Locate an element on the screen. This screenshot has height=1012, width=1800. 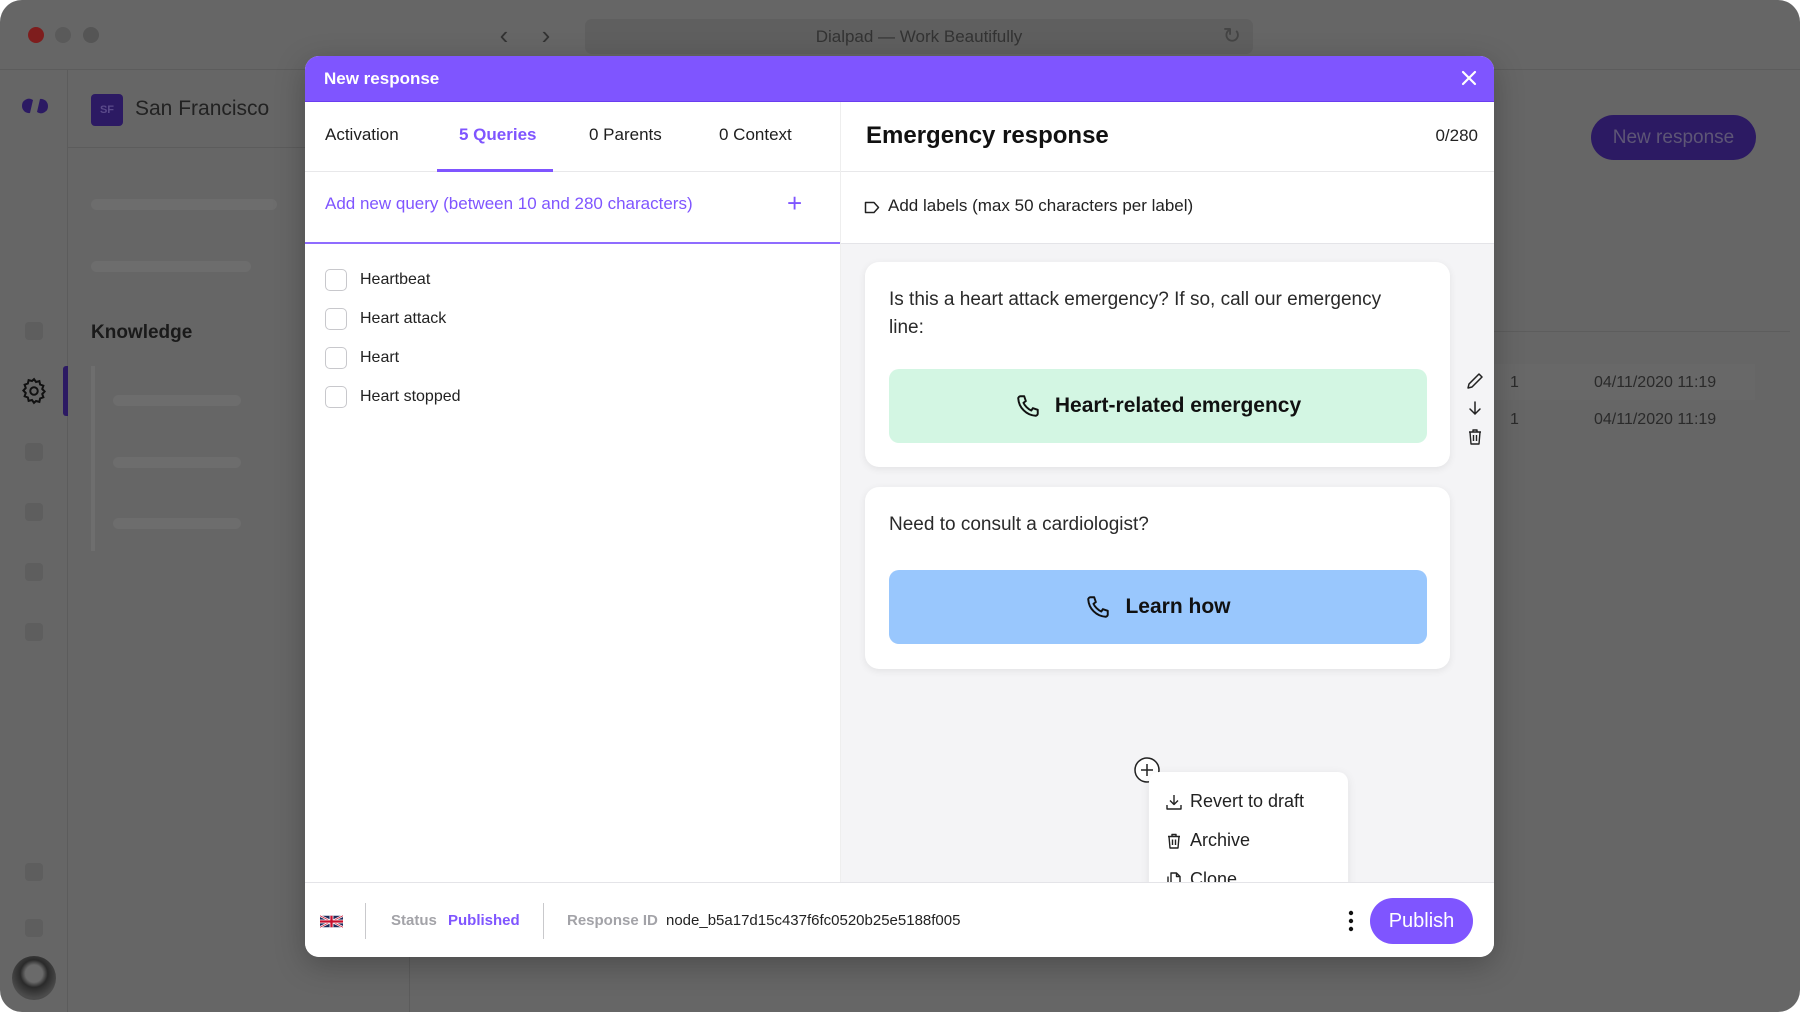
response-id-label: Response ID is located at coordinates (612, 920).